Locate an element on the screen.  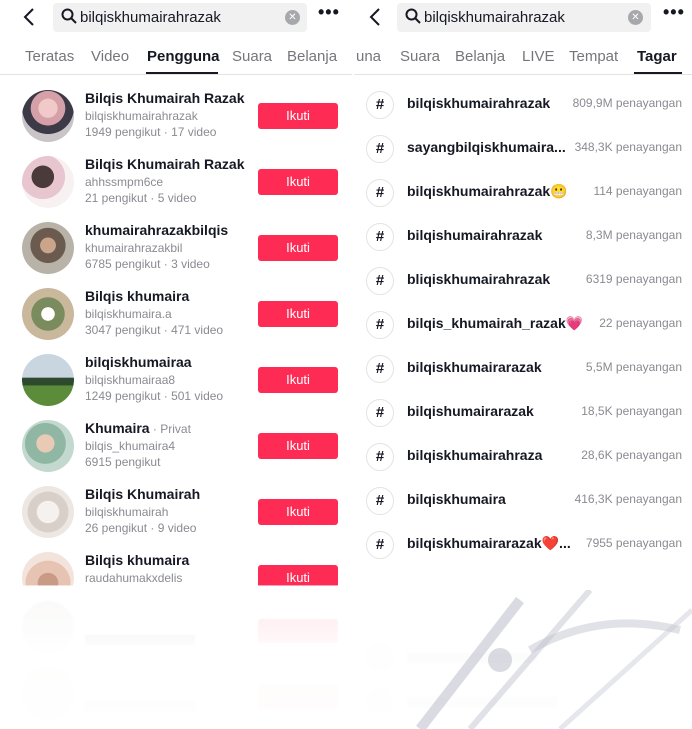
user-result-row: Bilqis khumaira raudahumakxdelis Ikuti is located at coordinates (176, 568).